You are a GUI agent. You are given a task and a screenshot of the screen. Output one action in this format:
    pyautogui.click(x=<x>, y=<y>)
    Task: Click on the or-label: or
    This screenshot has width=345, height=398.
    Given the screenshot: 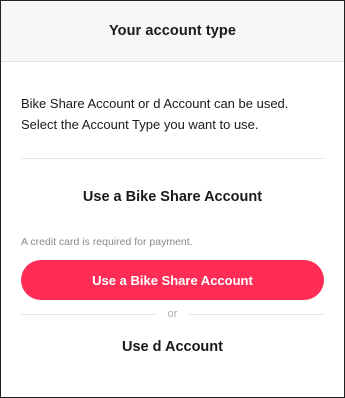 What is the action you would take?
    pyautogui.click(x=172, y=314)
    